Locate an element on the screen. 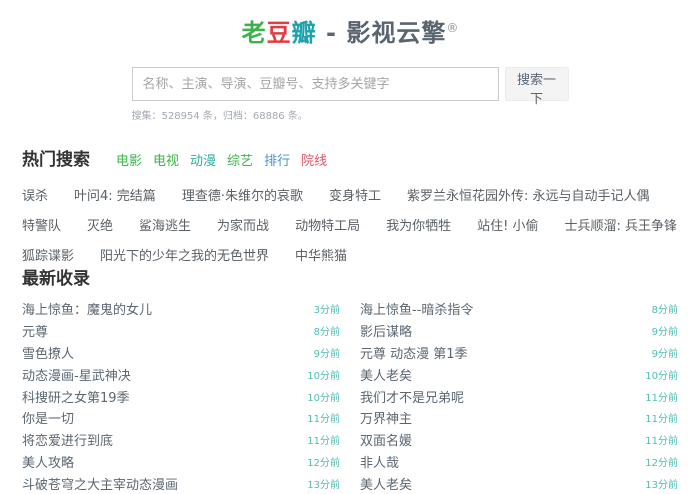  latest-item: 科搜研之女第19季 10分前 is located at coordinates (181, 396).